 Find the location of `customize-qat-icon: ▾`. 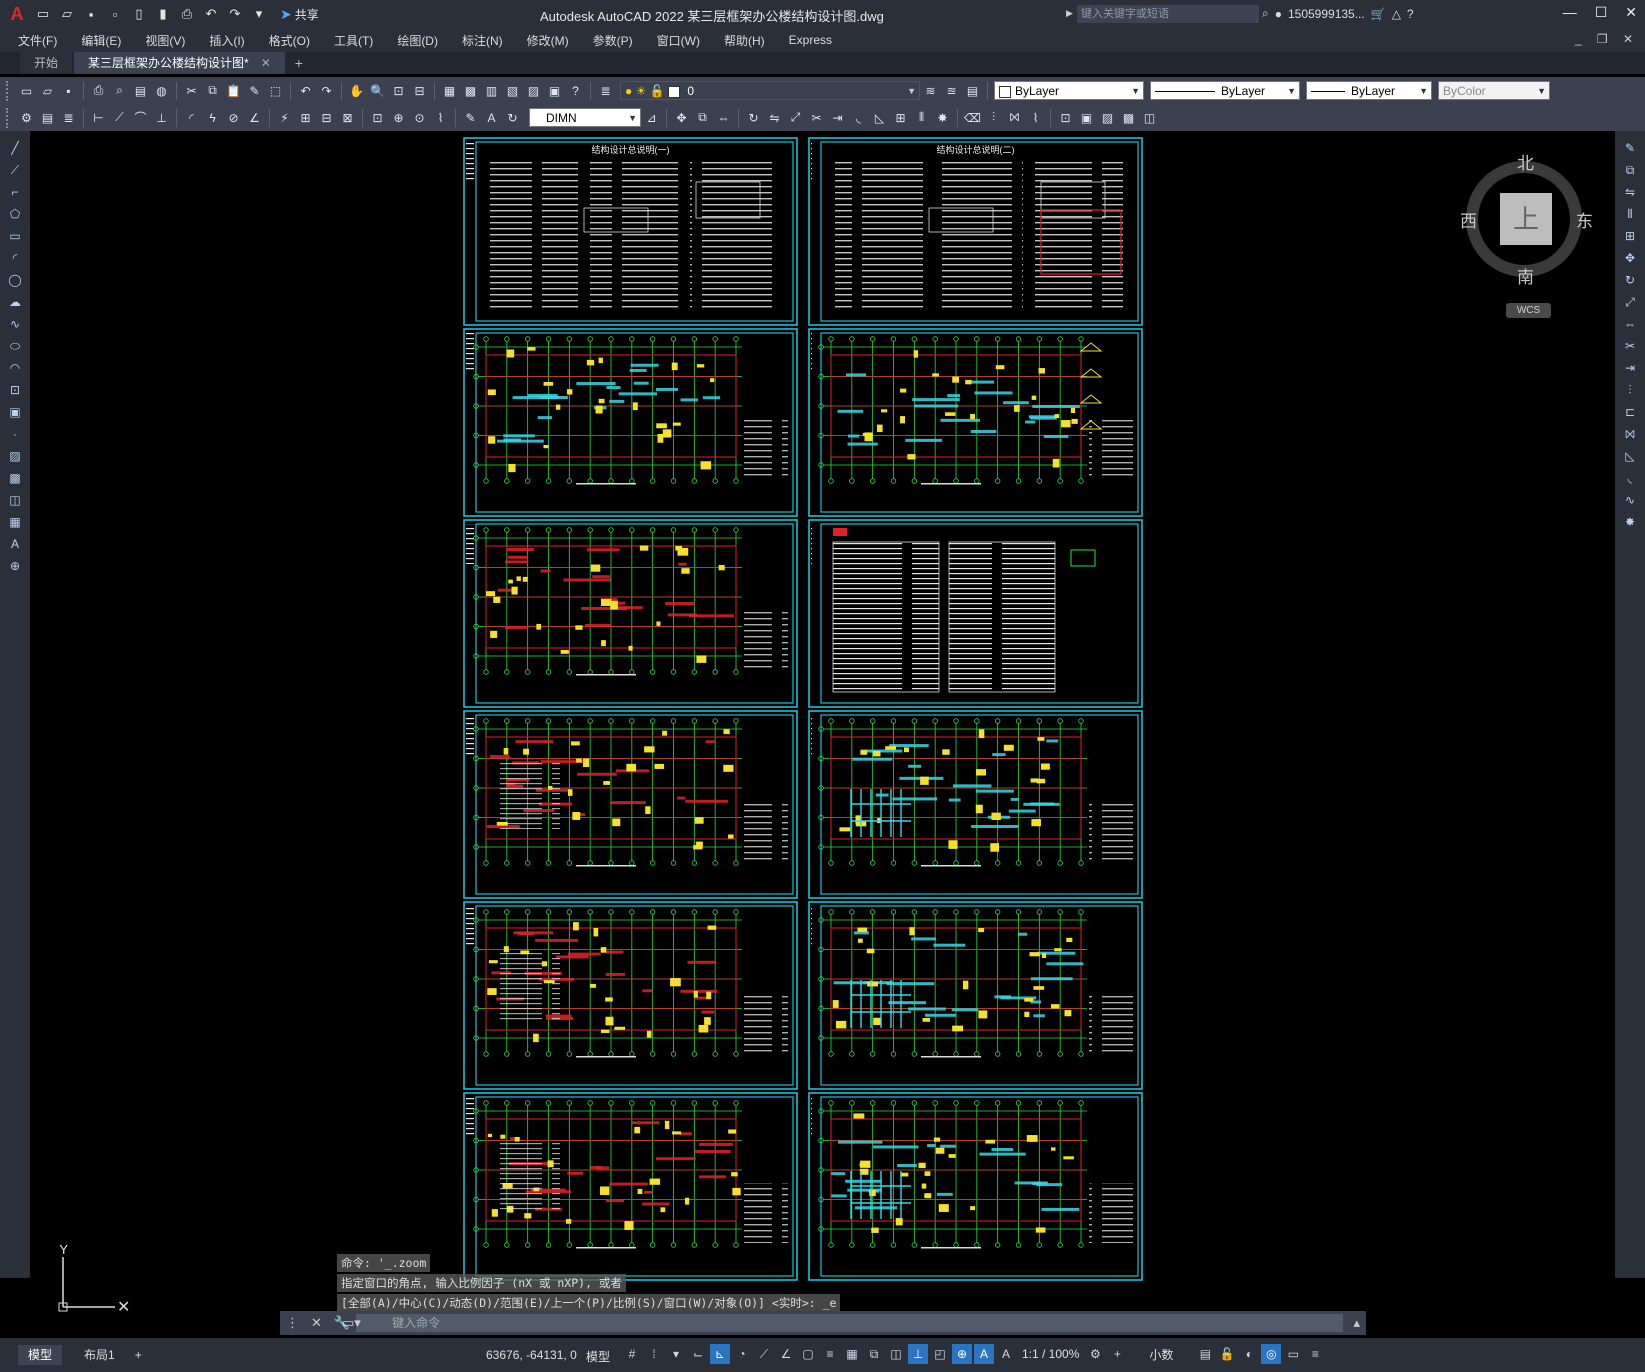

customize-qat-icon: ▾ is located at coordinates (259, 14).